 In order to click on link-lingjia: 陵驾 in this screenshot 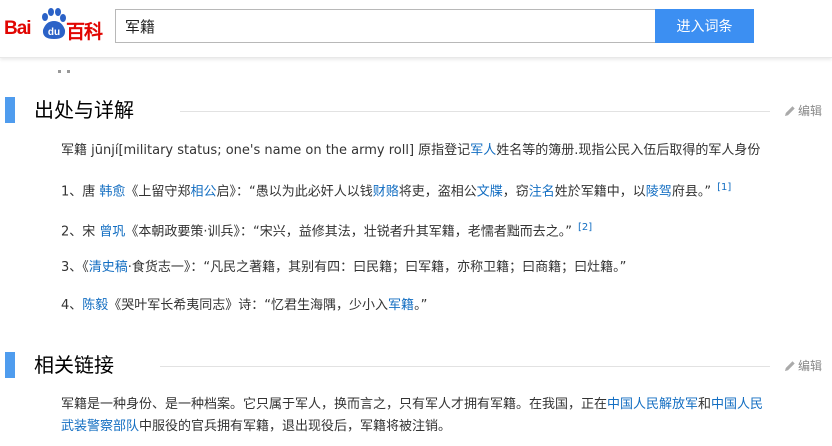, I will do `click(659, 191)`.